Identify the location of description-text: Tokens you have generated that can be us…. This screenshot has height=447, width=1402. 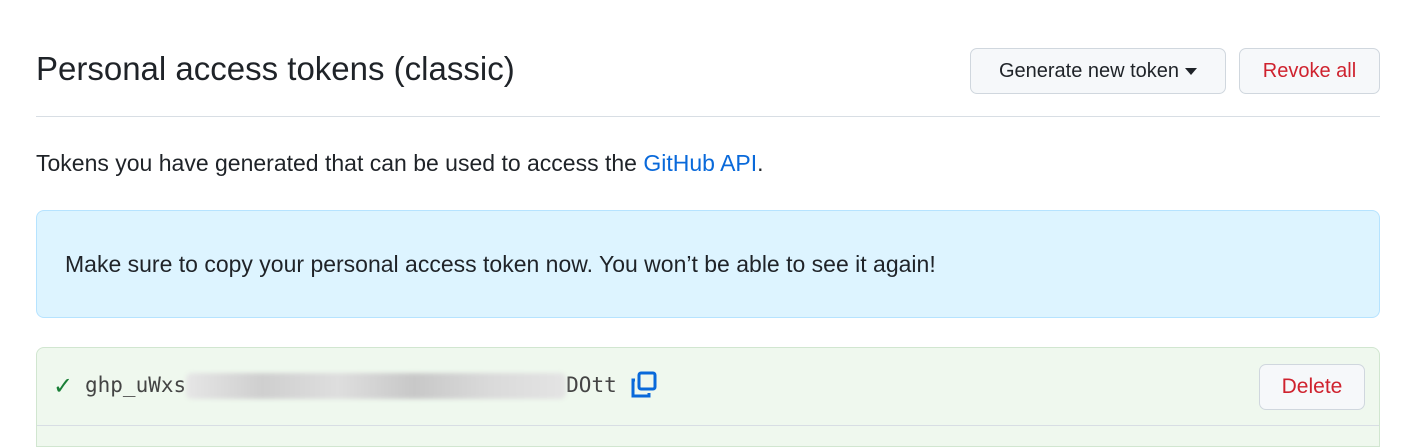
(340, 163).